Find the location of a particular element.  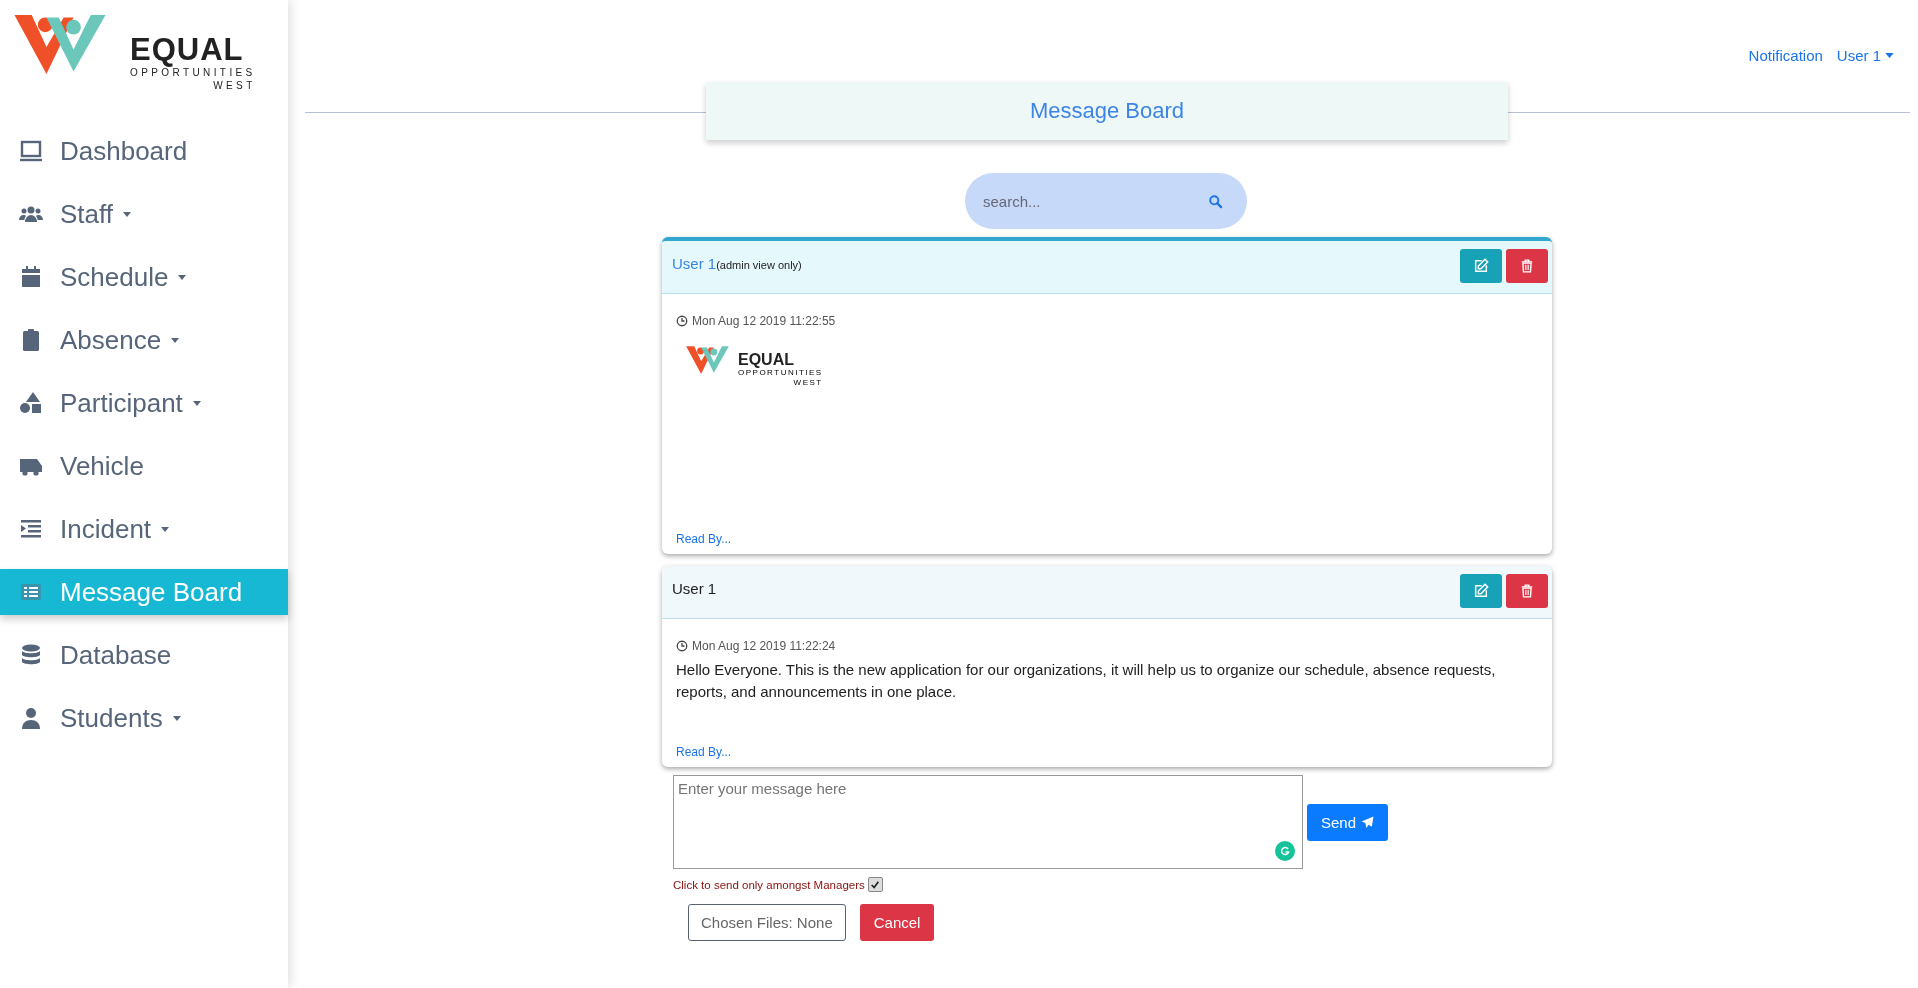

sidebar-item: Incident is located at coordinates (144, 529).